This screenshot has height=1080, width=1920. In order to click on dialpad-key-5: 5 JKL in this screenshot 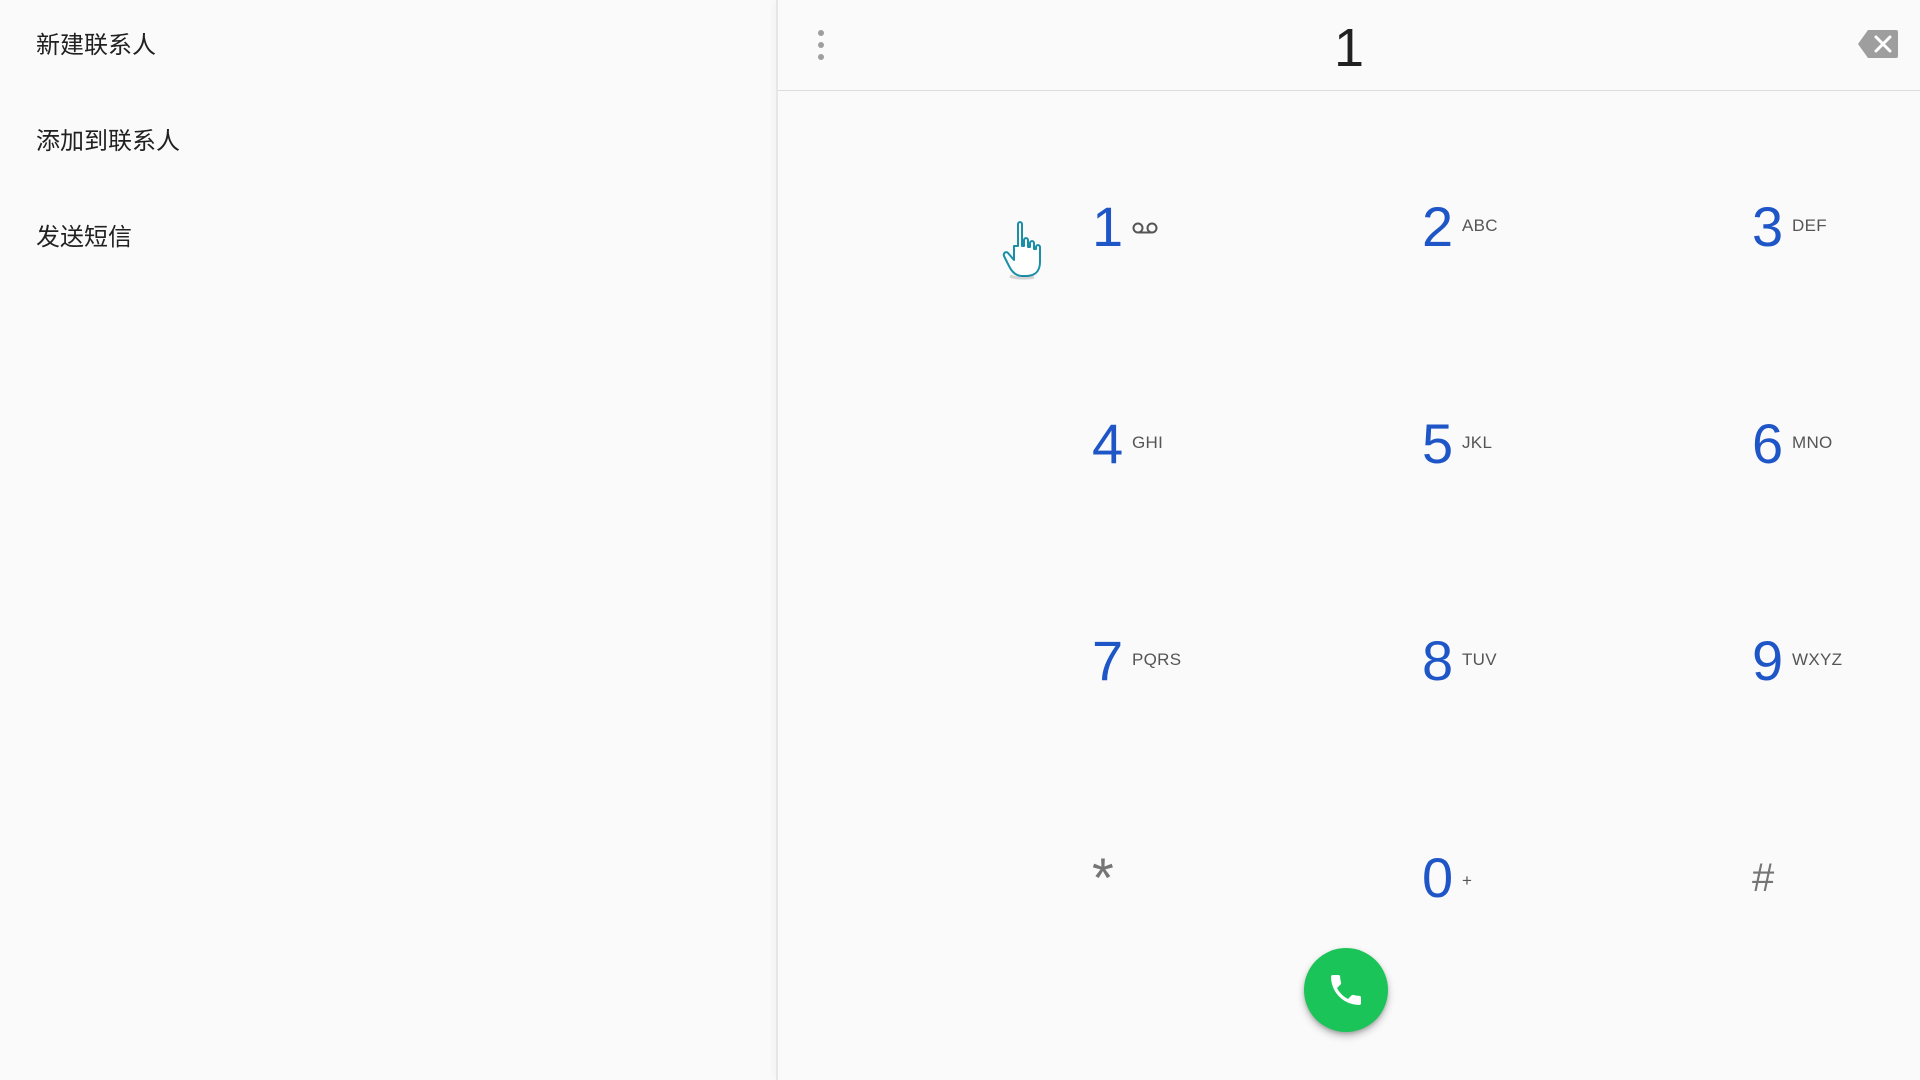, I will do `click(1500, 454)`.